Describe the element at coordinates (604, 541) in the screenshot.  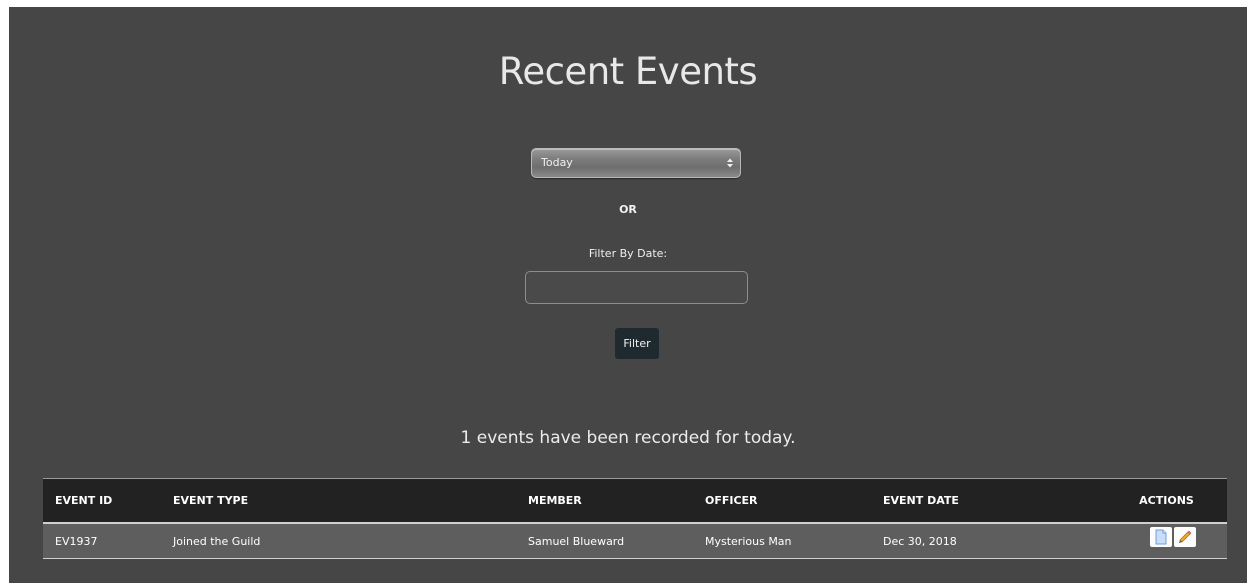
I see `cell-member: Samuel Blueward` at that location.